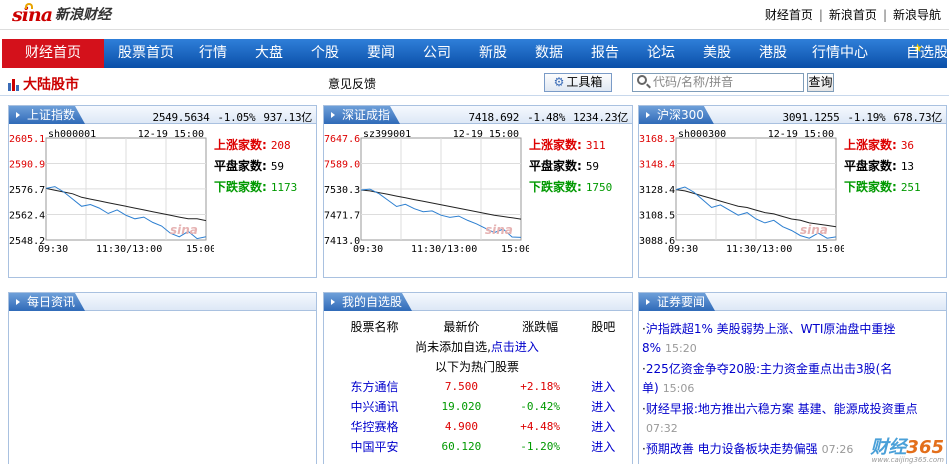 This screenshot has height=464, width=949. I want to click on stock-name: 中国平安, so click(374, 446).